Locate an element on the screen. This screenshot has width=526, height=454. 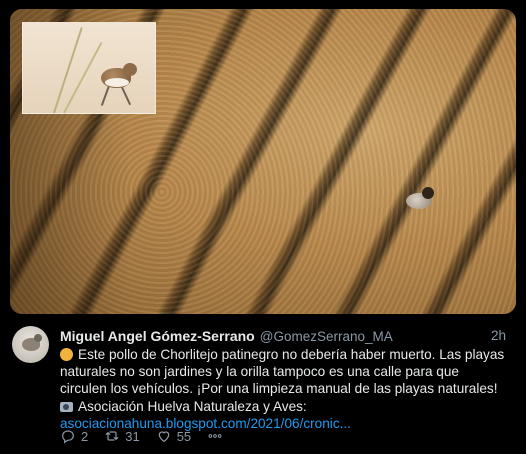
reply-icon is located at coordinates (68, 437).